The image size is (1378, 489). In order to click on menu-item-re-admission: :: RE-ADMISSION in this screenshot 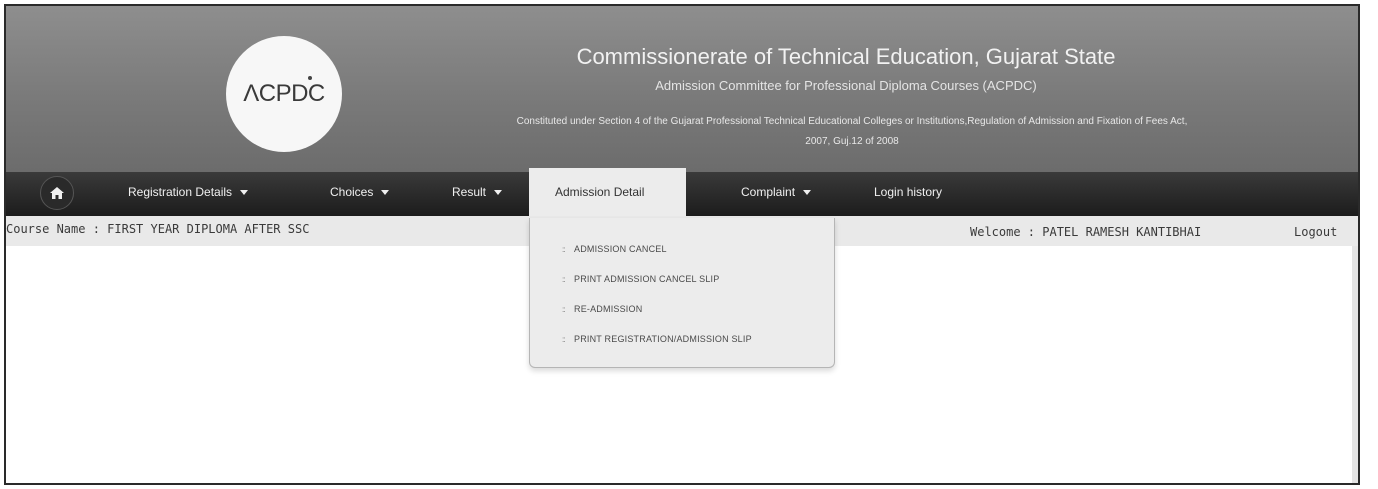, I will do `click(602, 309)`.